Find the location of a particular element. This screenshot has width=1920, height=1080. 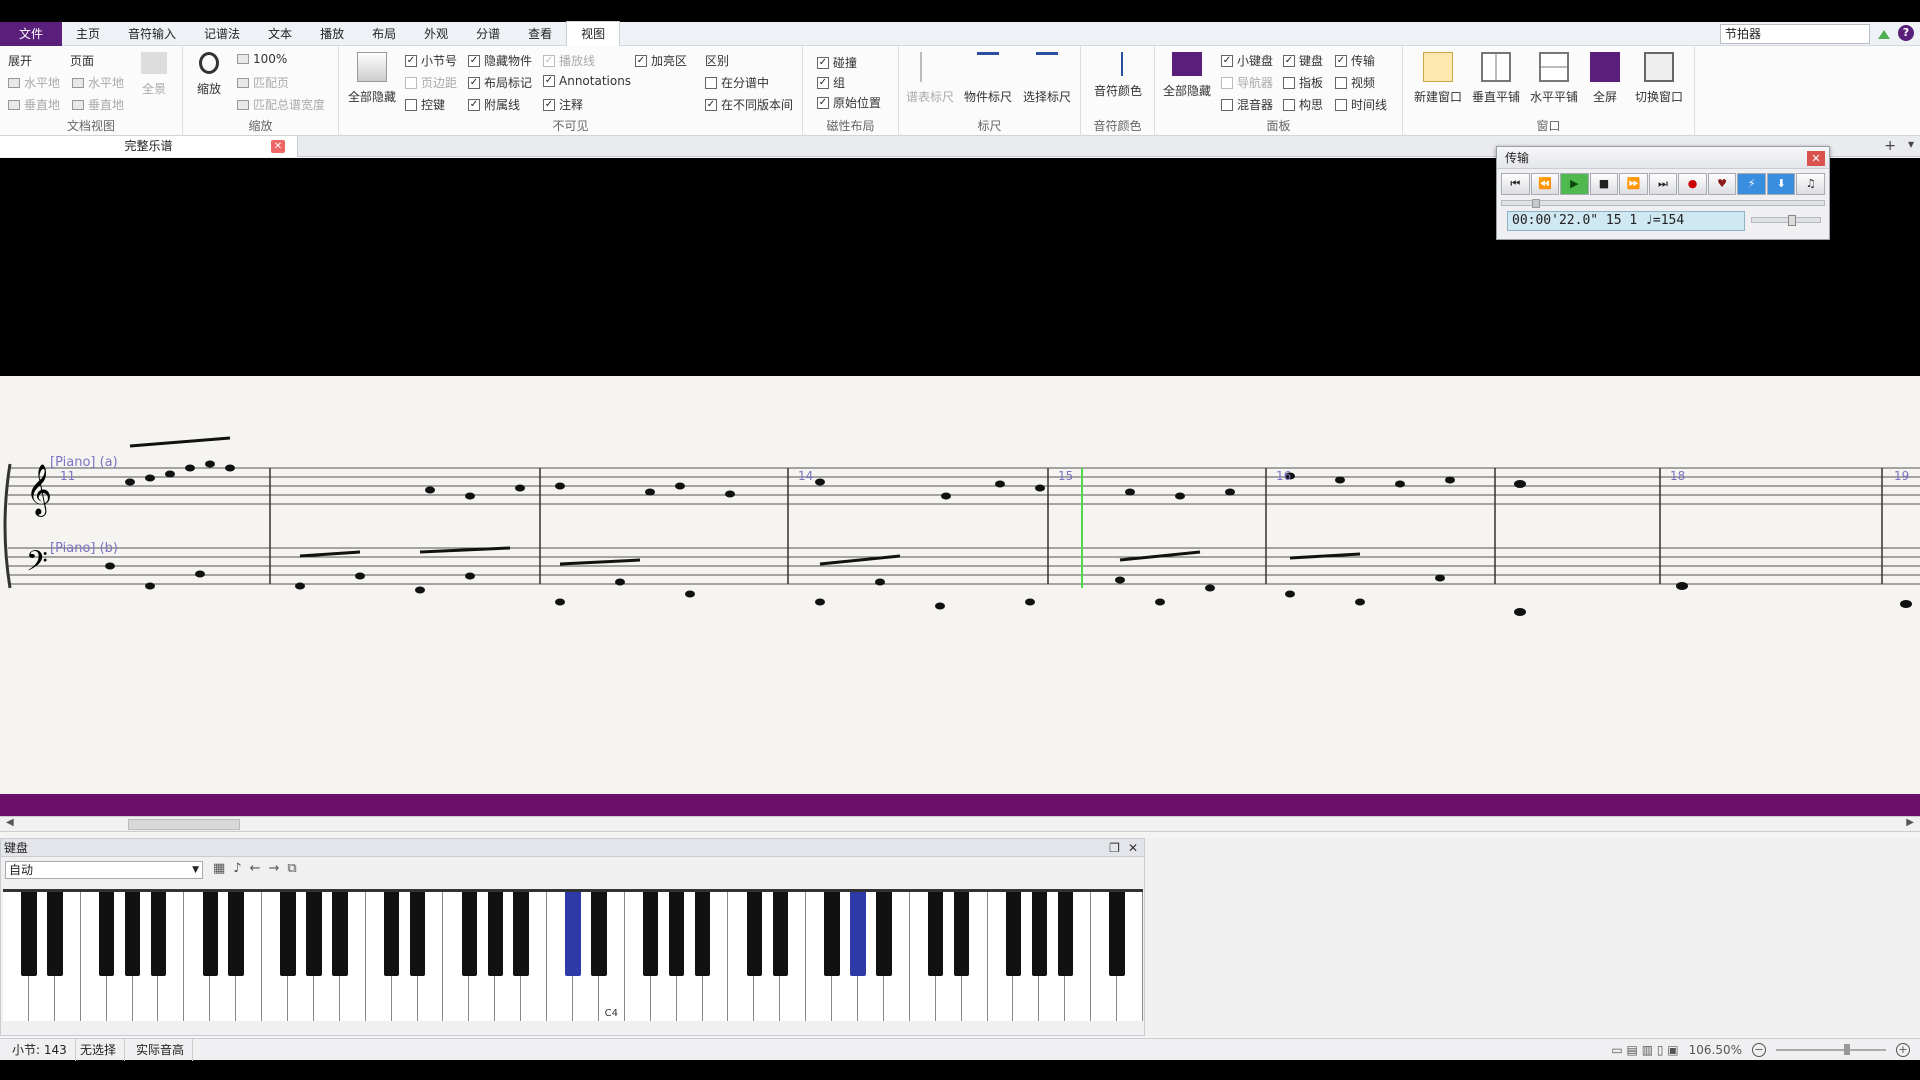

tile-vertical-button: 垂直平铺 is located at coordinates (1496, 78).